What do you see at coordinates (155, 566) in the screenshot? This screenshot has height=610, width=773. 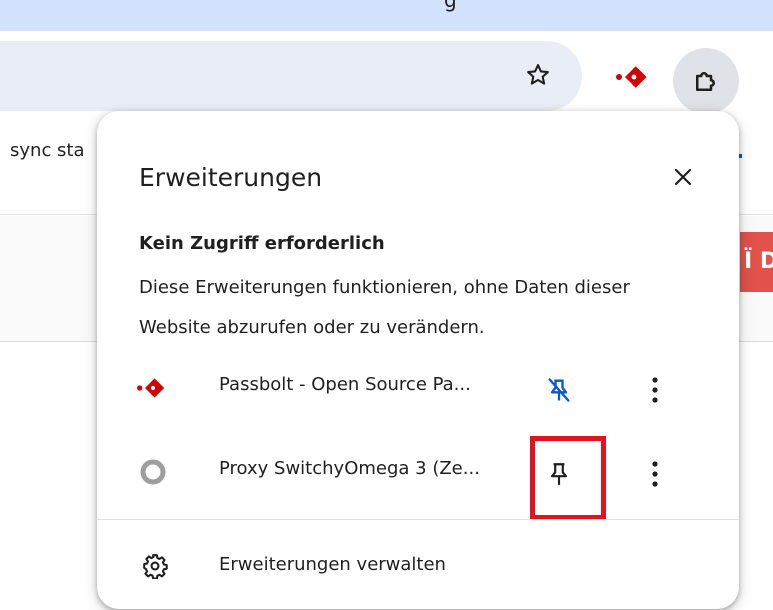 I see `gear-icon` at bounding box center [155, 566].